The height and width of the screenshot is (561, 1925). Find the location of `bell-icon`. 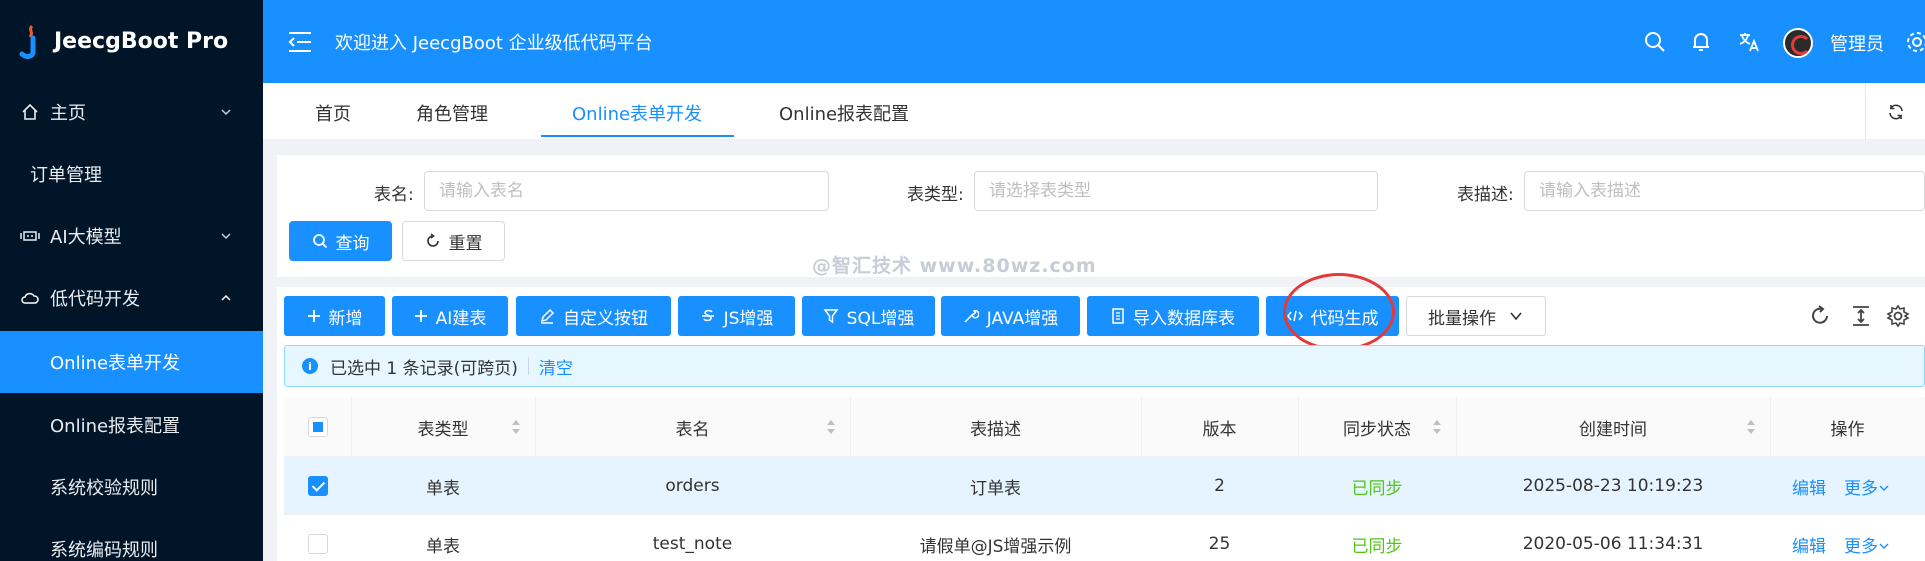

bell-icon is located at coordinates (1701, 42).